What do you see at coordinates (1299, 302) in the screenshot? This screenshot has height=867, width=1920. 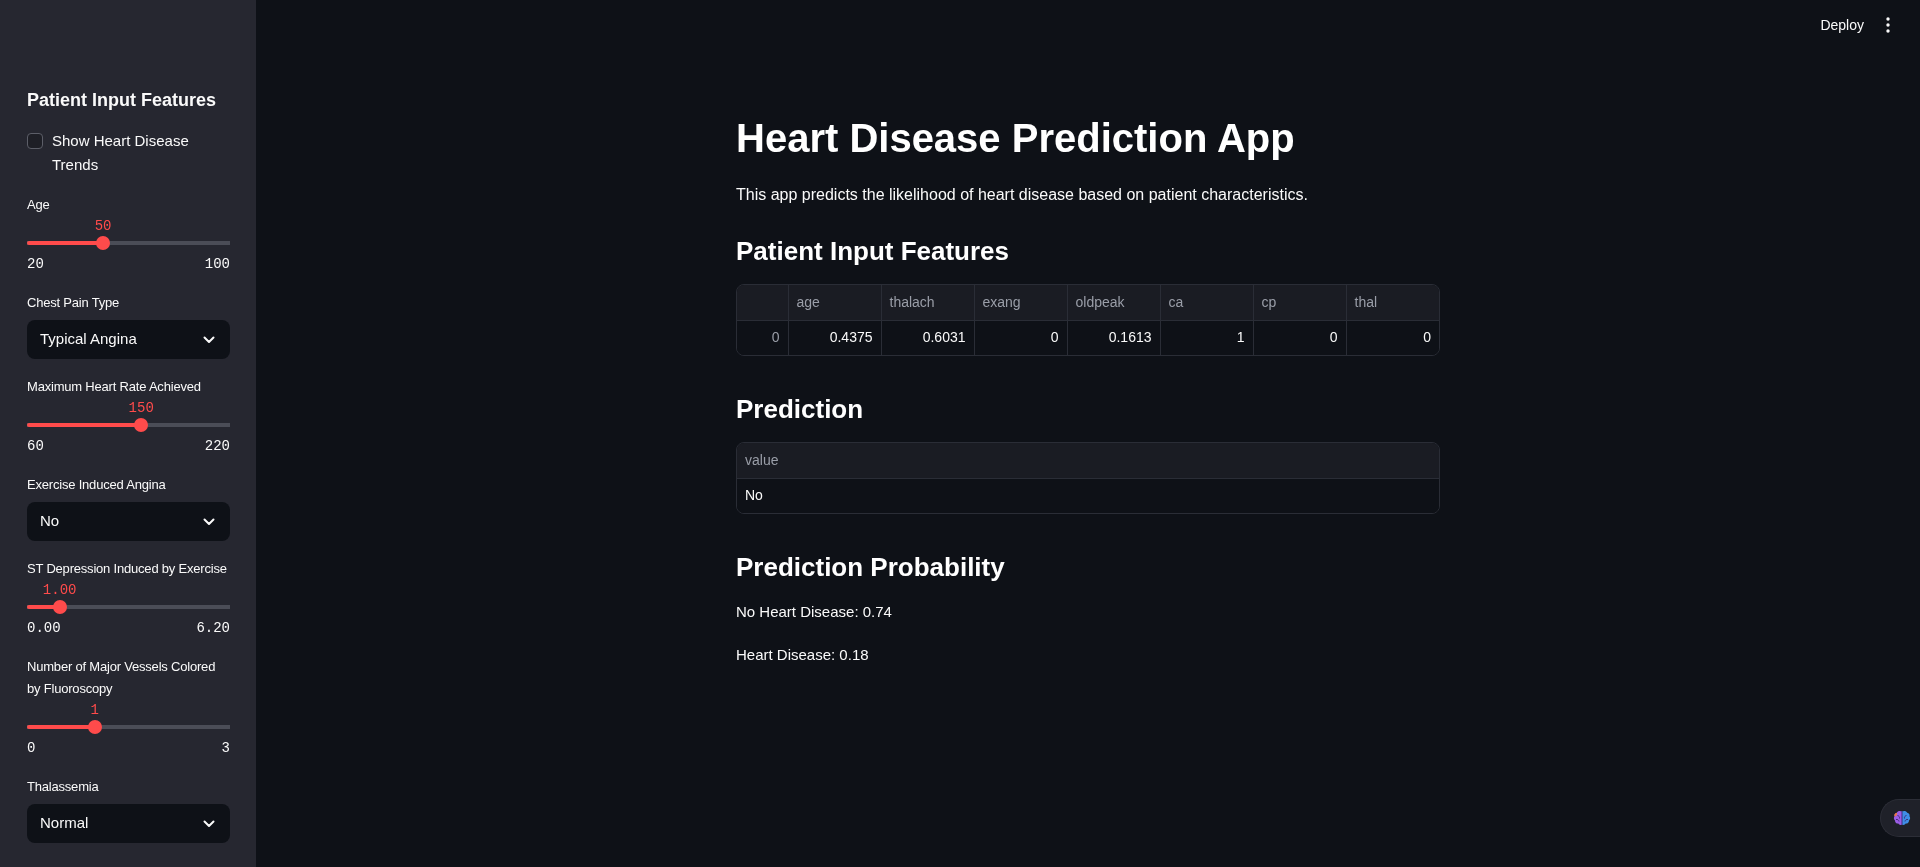 I see `column-header: cp` at bounding box center [1299, 302].